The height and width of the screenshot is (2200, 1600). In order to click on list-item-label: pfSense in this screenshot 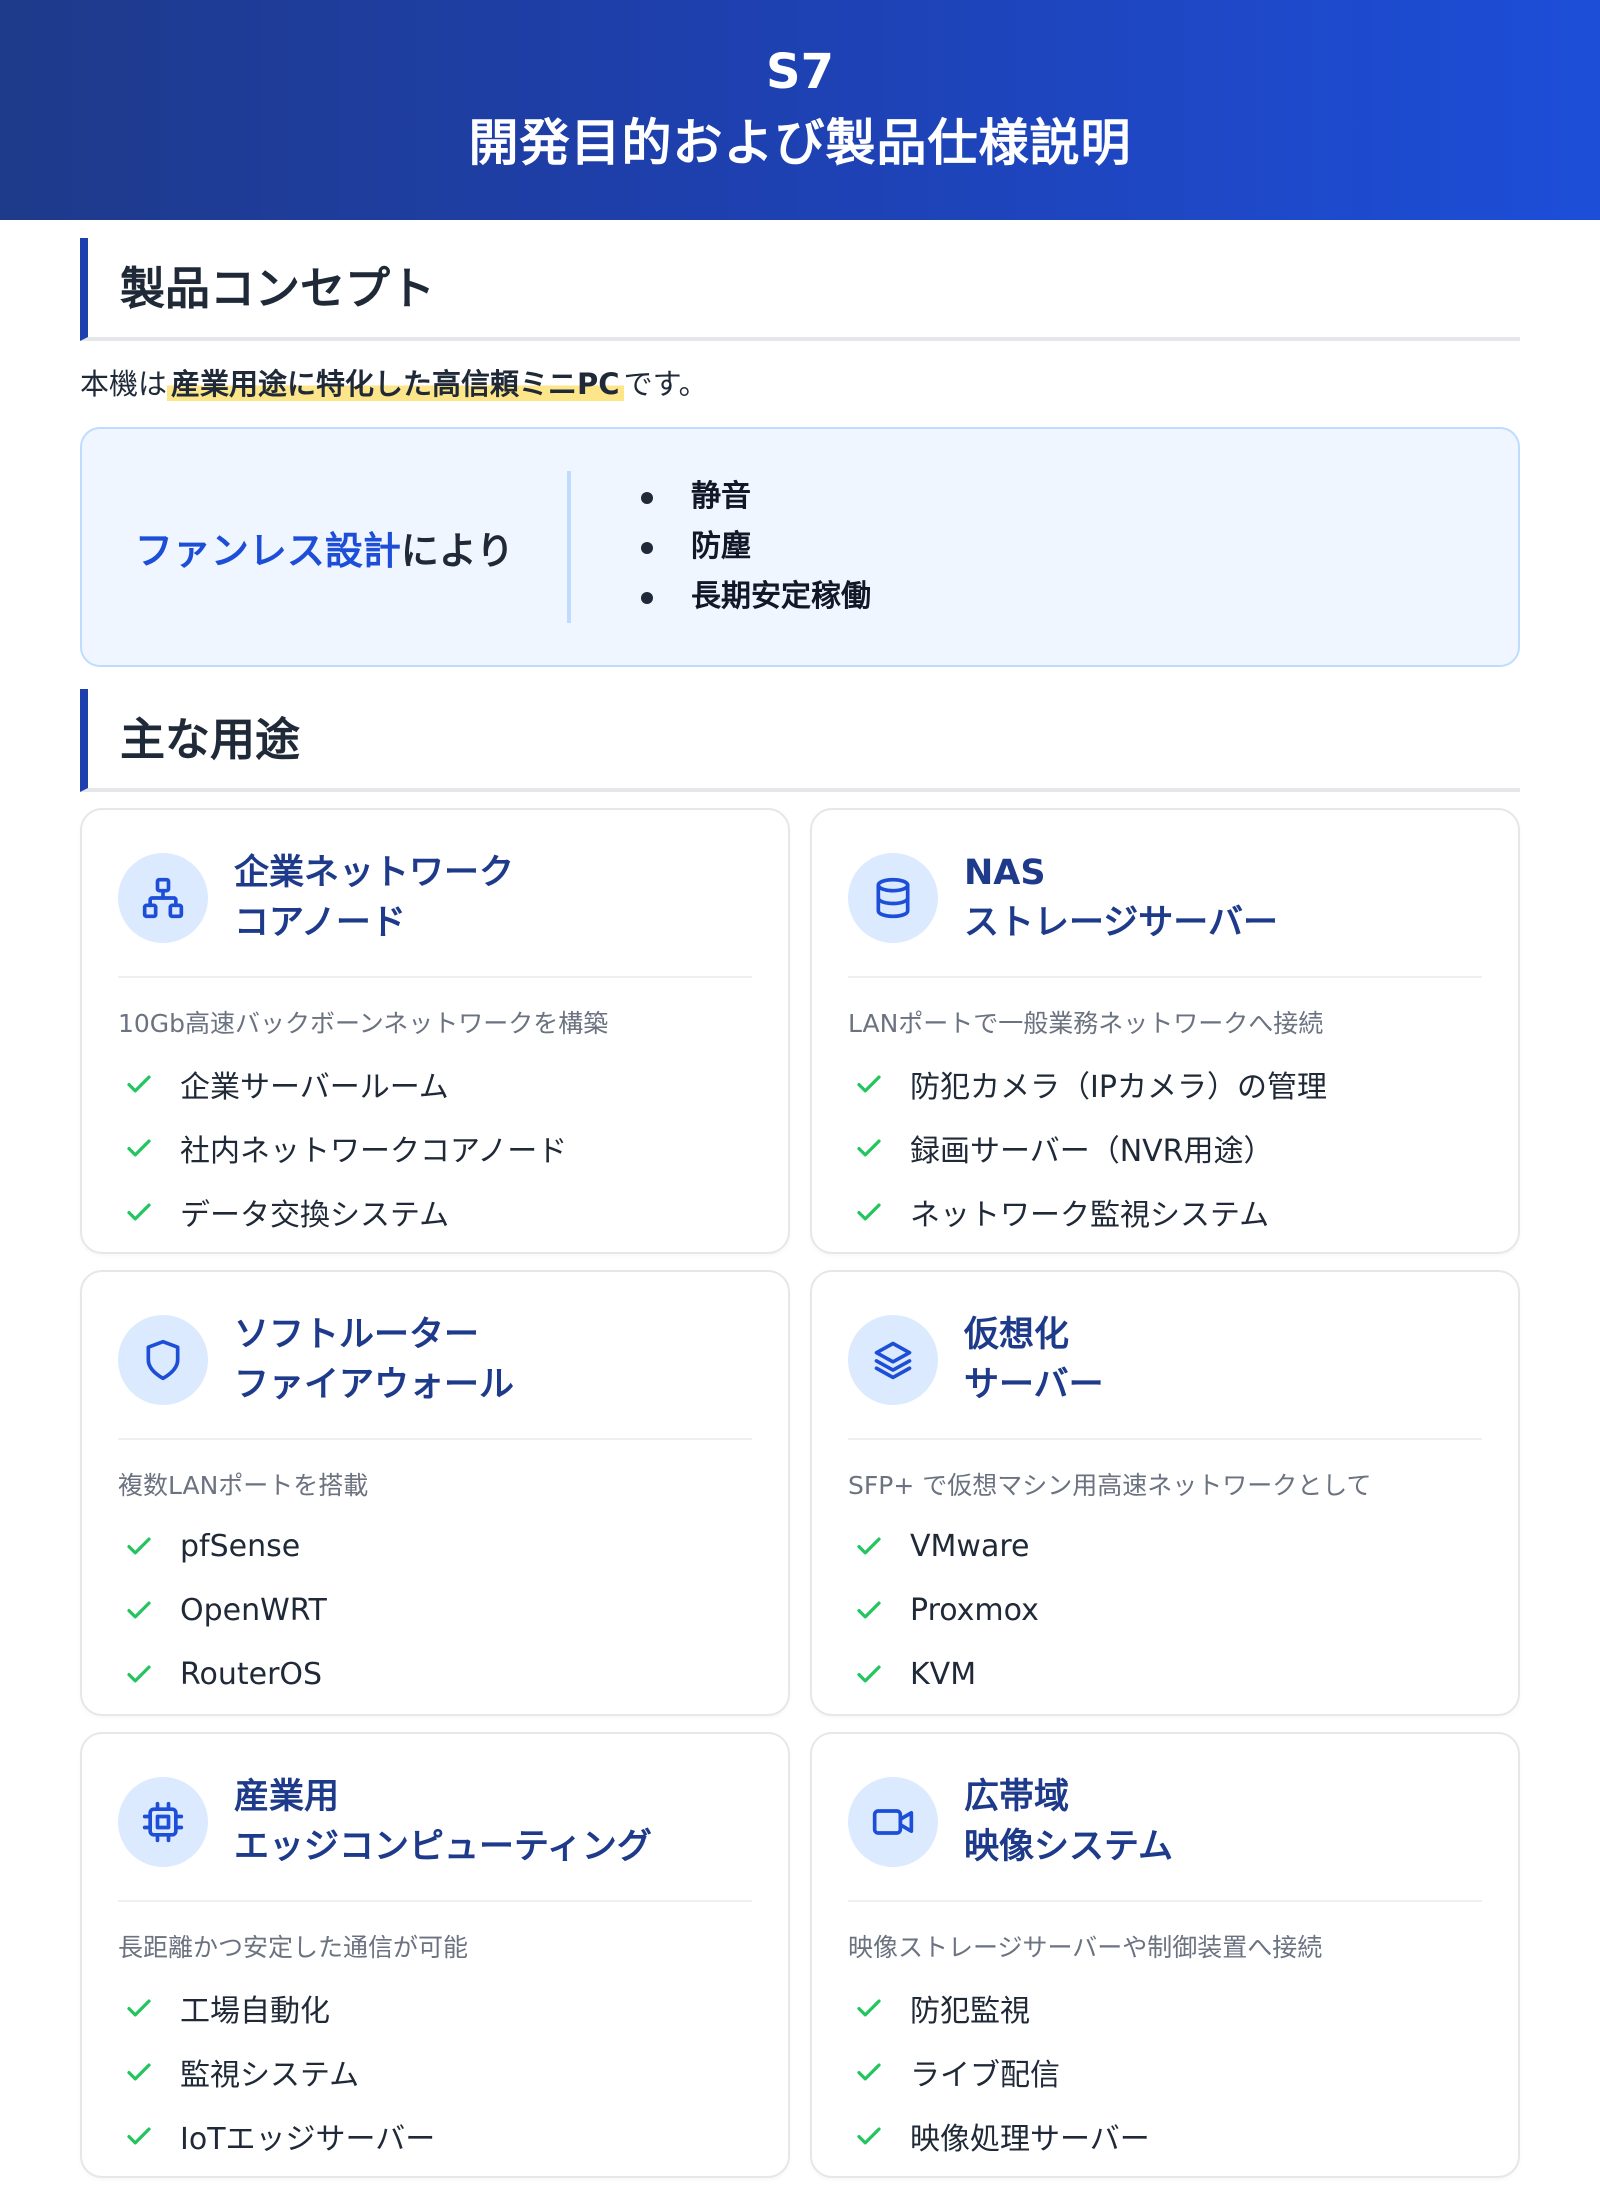, I will do `click(240, 1546)`.